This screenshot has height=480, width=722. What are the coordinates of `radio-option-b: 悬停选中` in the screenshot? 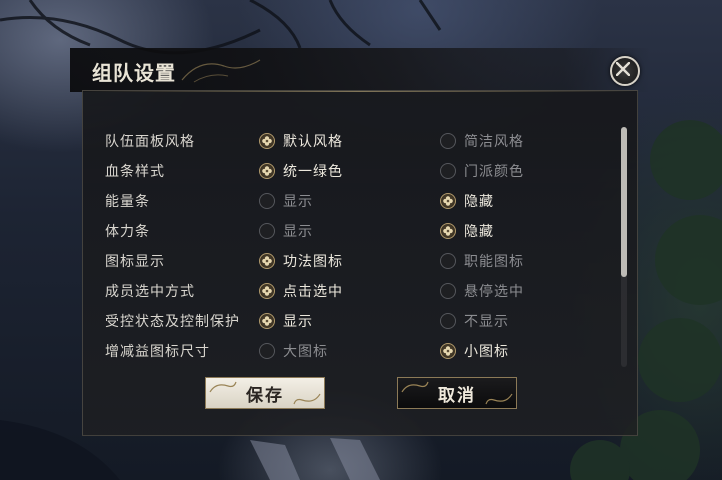 It's located at (482, 291).